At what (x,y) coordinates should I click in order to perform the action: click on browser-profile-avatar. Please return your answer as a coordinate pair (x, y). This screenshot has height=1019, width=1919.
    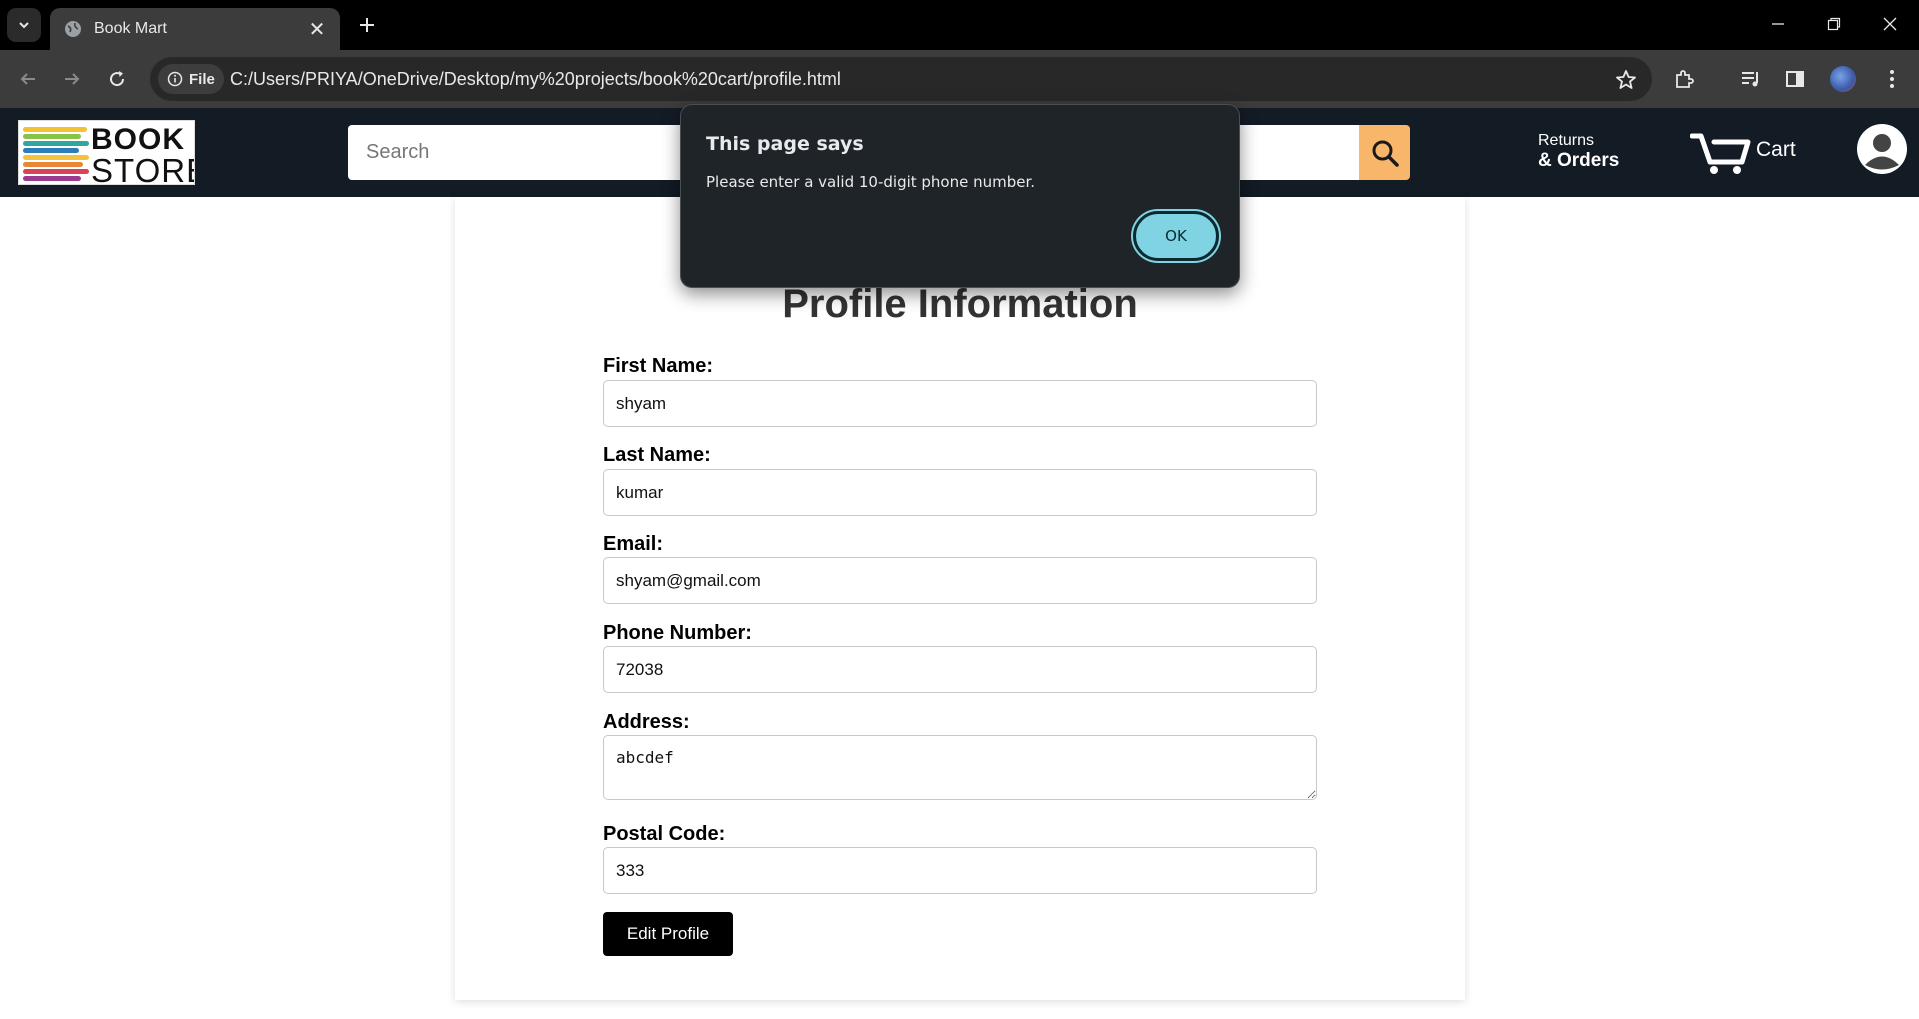
    Looking at the image, I should click on (1843, 79).